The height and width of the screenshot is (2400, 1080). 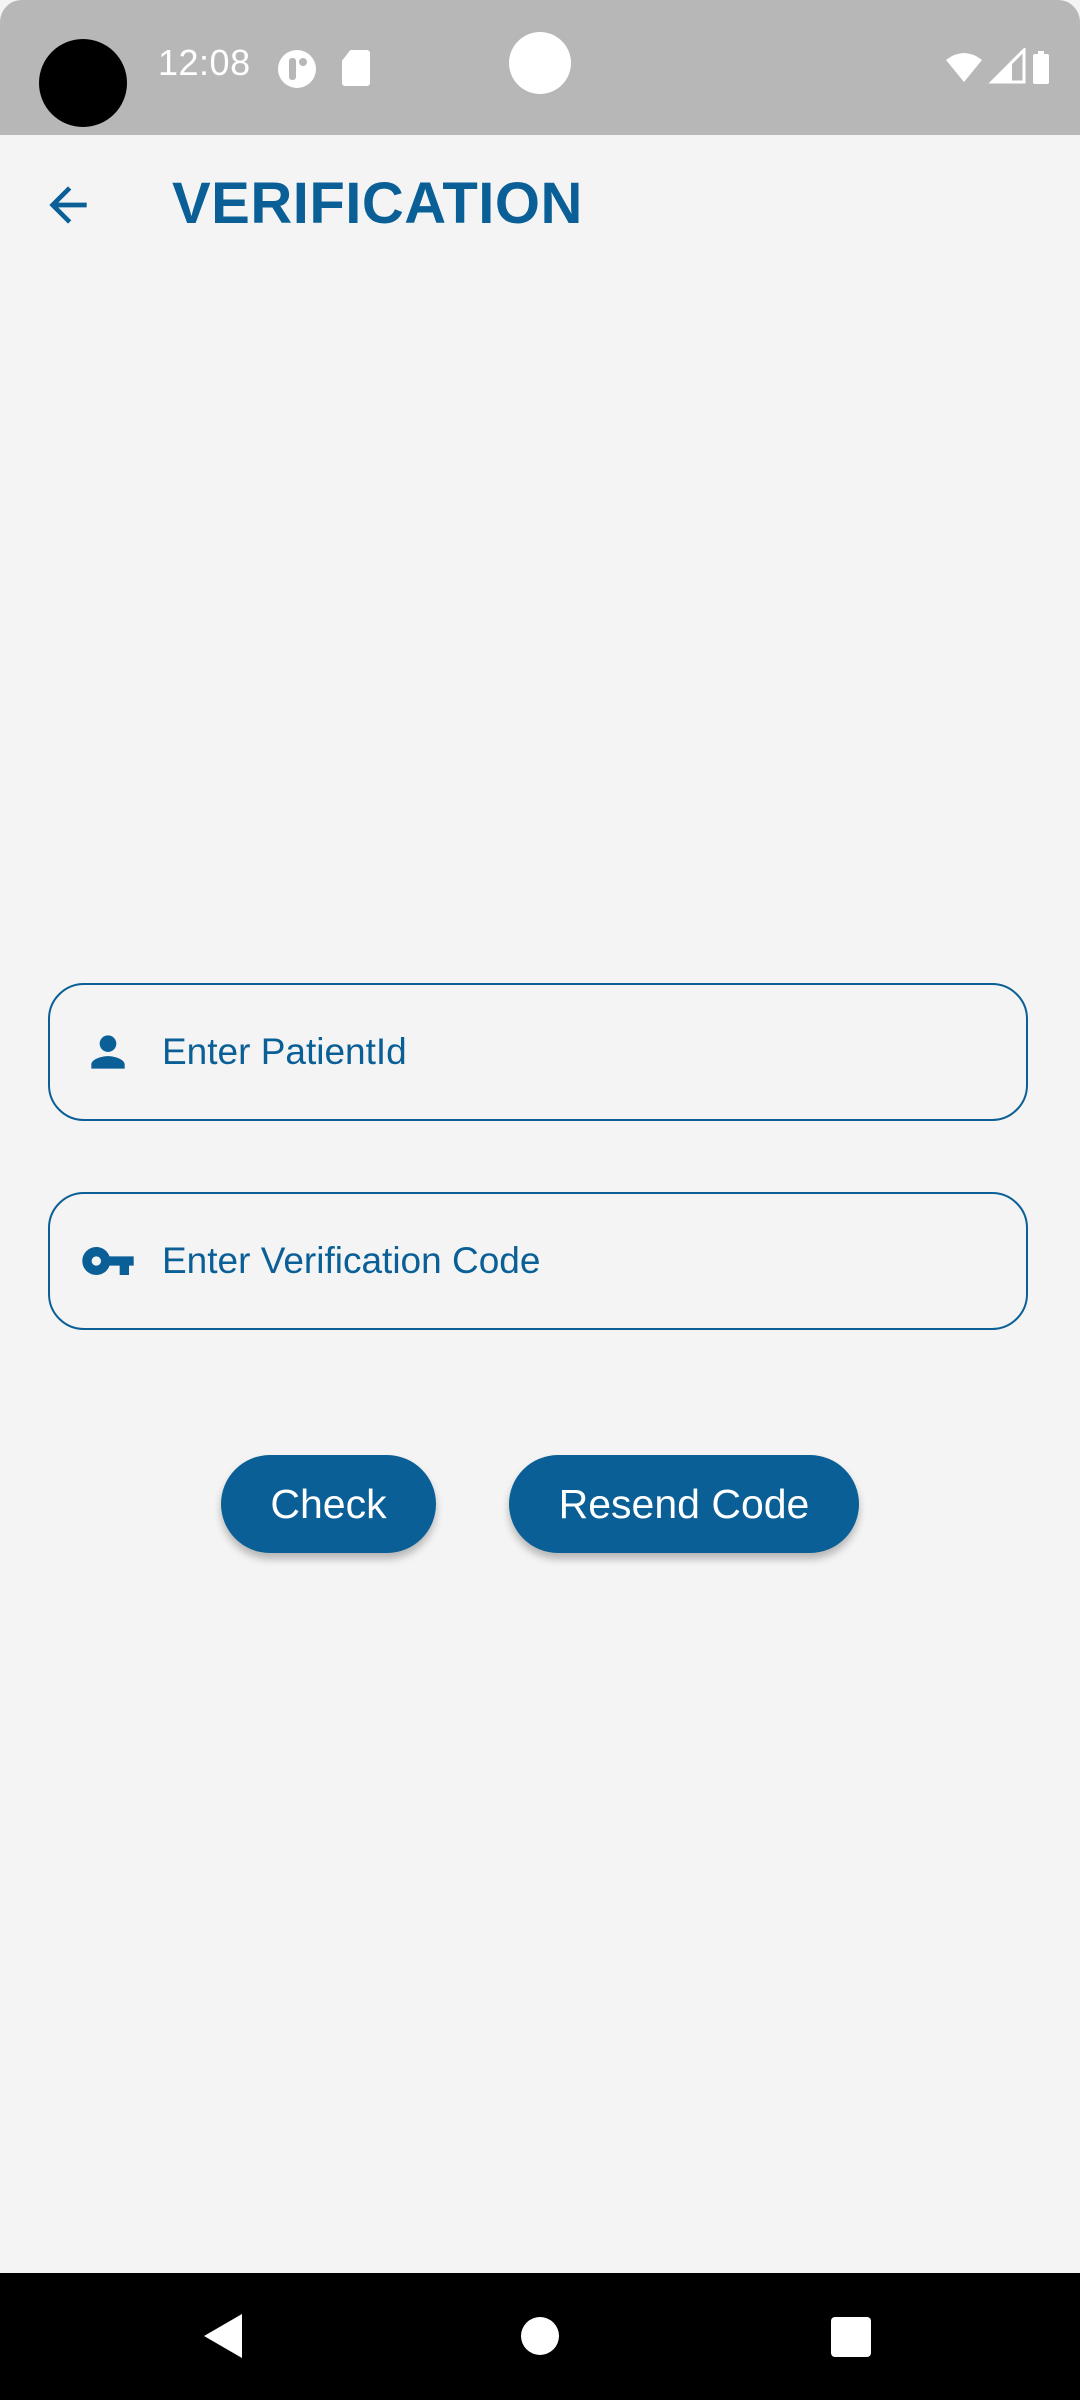 I want to click on battery-icon, so click(x=1041, y=67).